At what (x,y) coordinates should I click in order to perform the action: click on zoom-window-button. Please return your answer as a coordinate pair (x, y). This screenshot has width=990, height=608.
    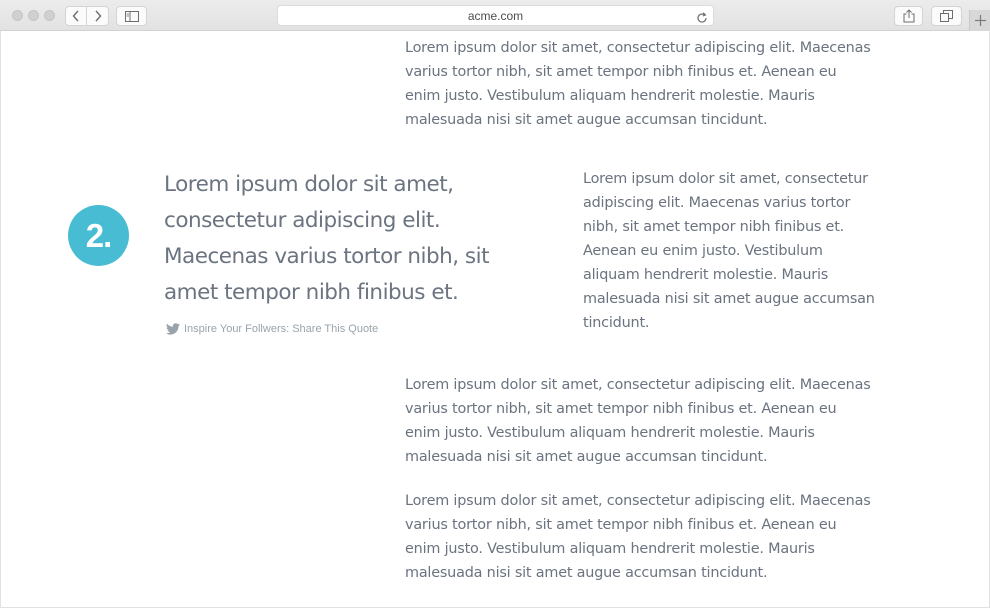
    Looking at the image, I should click on (49, 15).